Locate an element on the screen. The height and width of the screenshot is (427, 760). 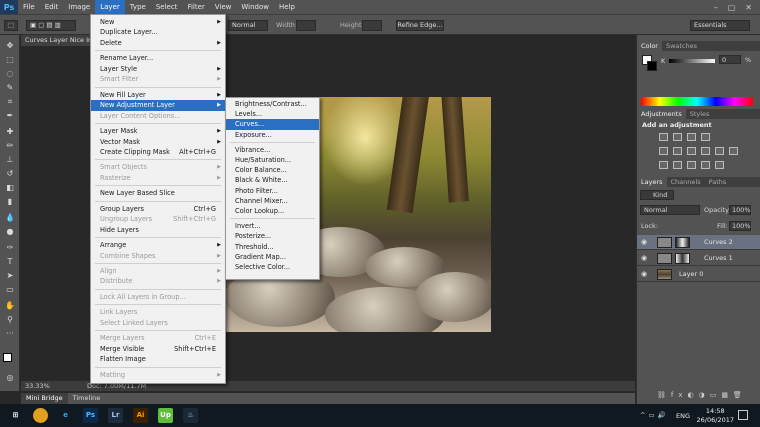
layer-name: Layer 0 is located at coordinates (691, 274).